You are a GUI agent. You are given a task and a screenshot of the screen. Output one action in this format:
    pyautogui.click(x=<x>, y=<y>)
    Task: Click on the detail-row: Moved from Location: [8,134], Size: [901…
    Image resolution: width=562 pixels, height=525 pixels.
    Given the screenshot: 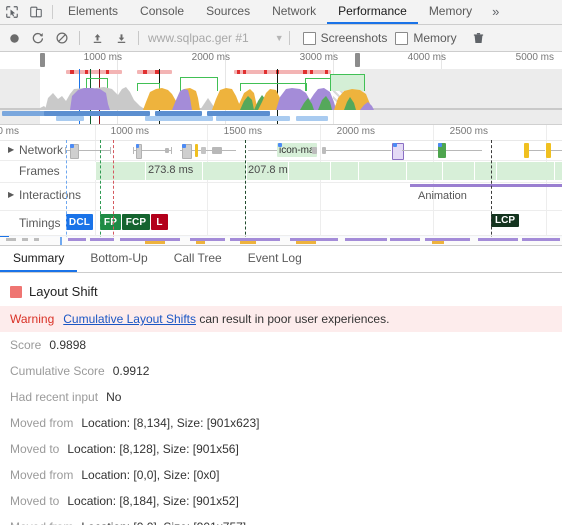 What is the action you would take?
    pyautogui.click(x=281, y=423)
    